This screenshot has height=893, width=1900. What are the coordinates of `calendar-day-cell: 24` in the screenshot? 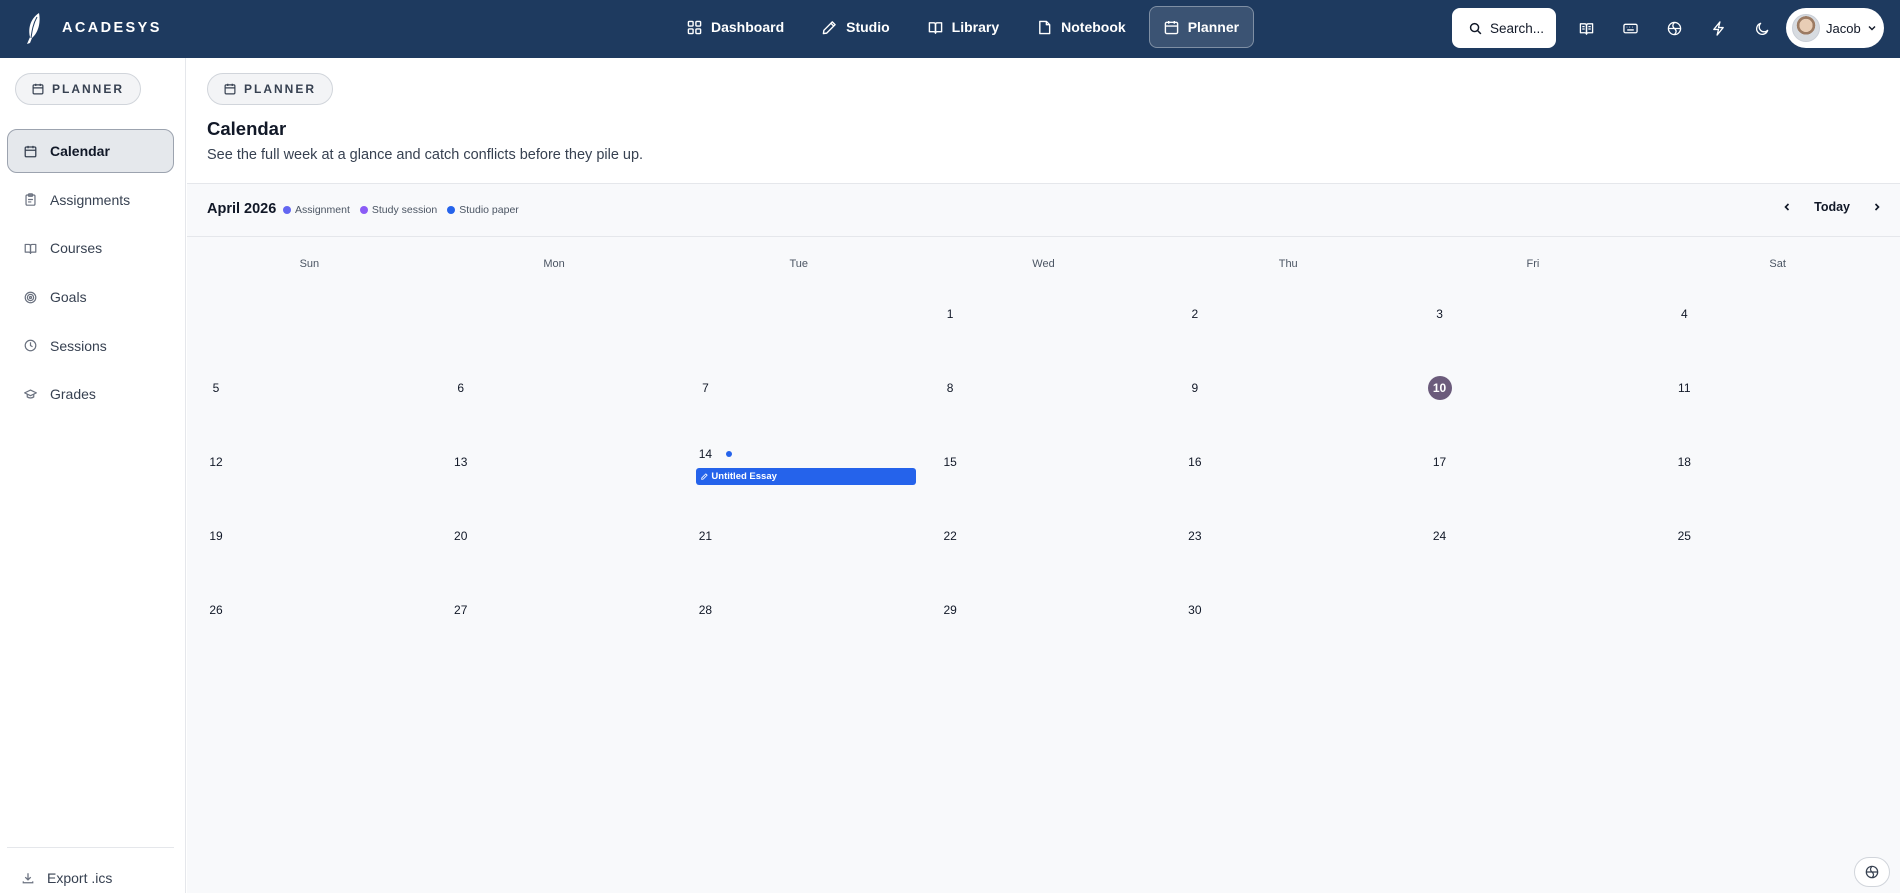 It's located at (1533, 542).